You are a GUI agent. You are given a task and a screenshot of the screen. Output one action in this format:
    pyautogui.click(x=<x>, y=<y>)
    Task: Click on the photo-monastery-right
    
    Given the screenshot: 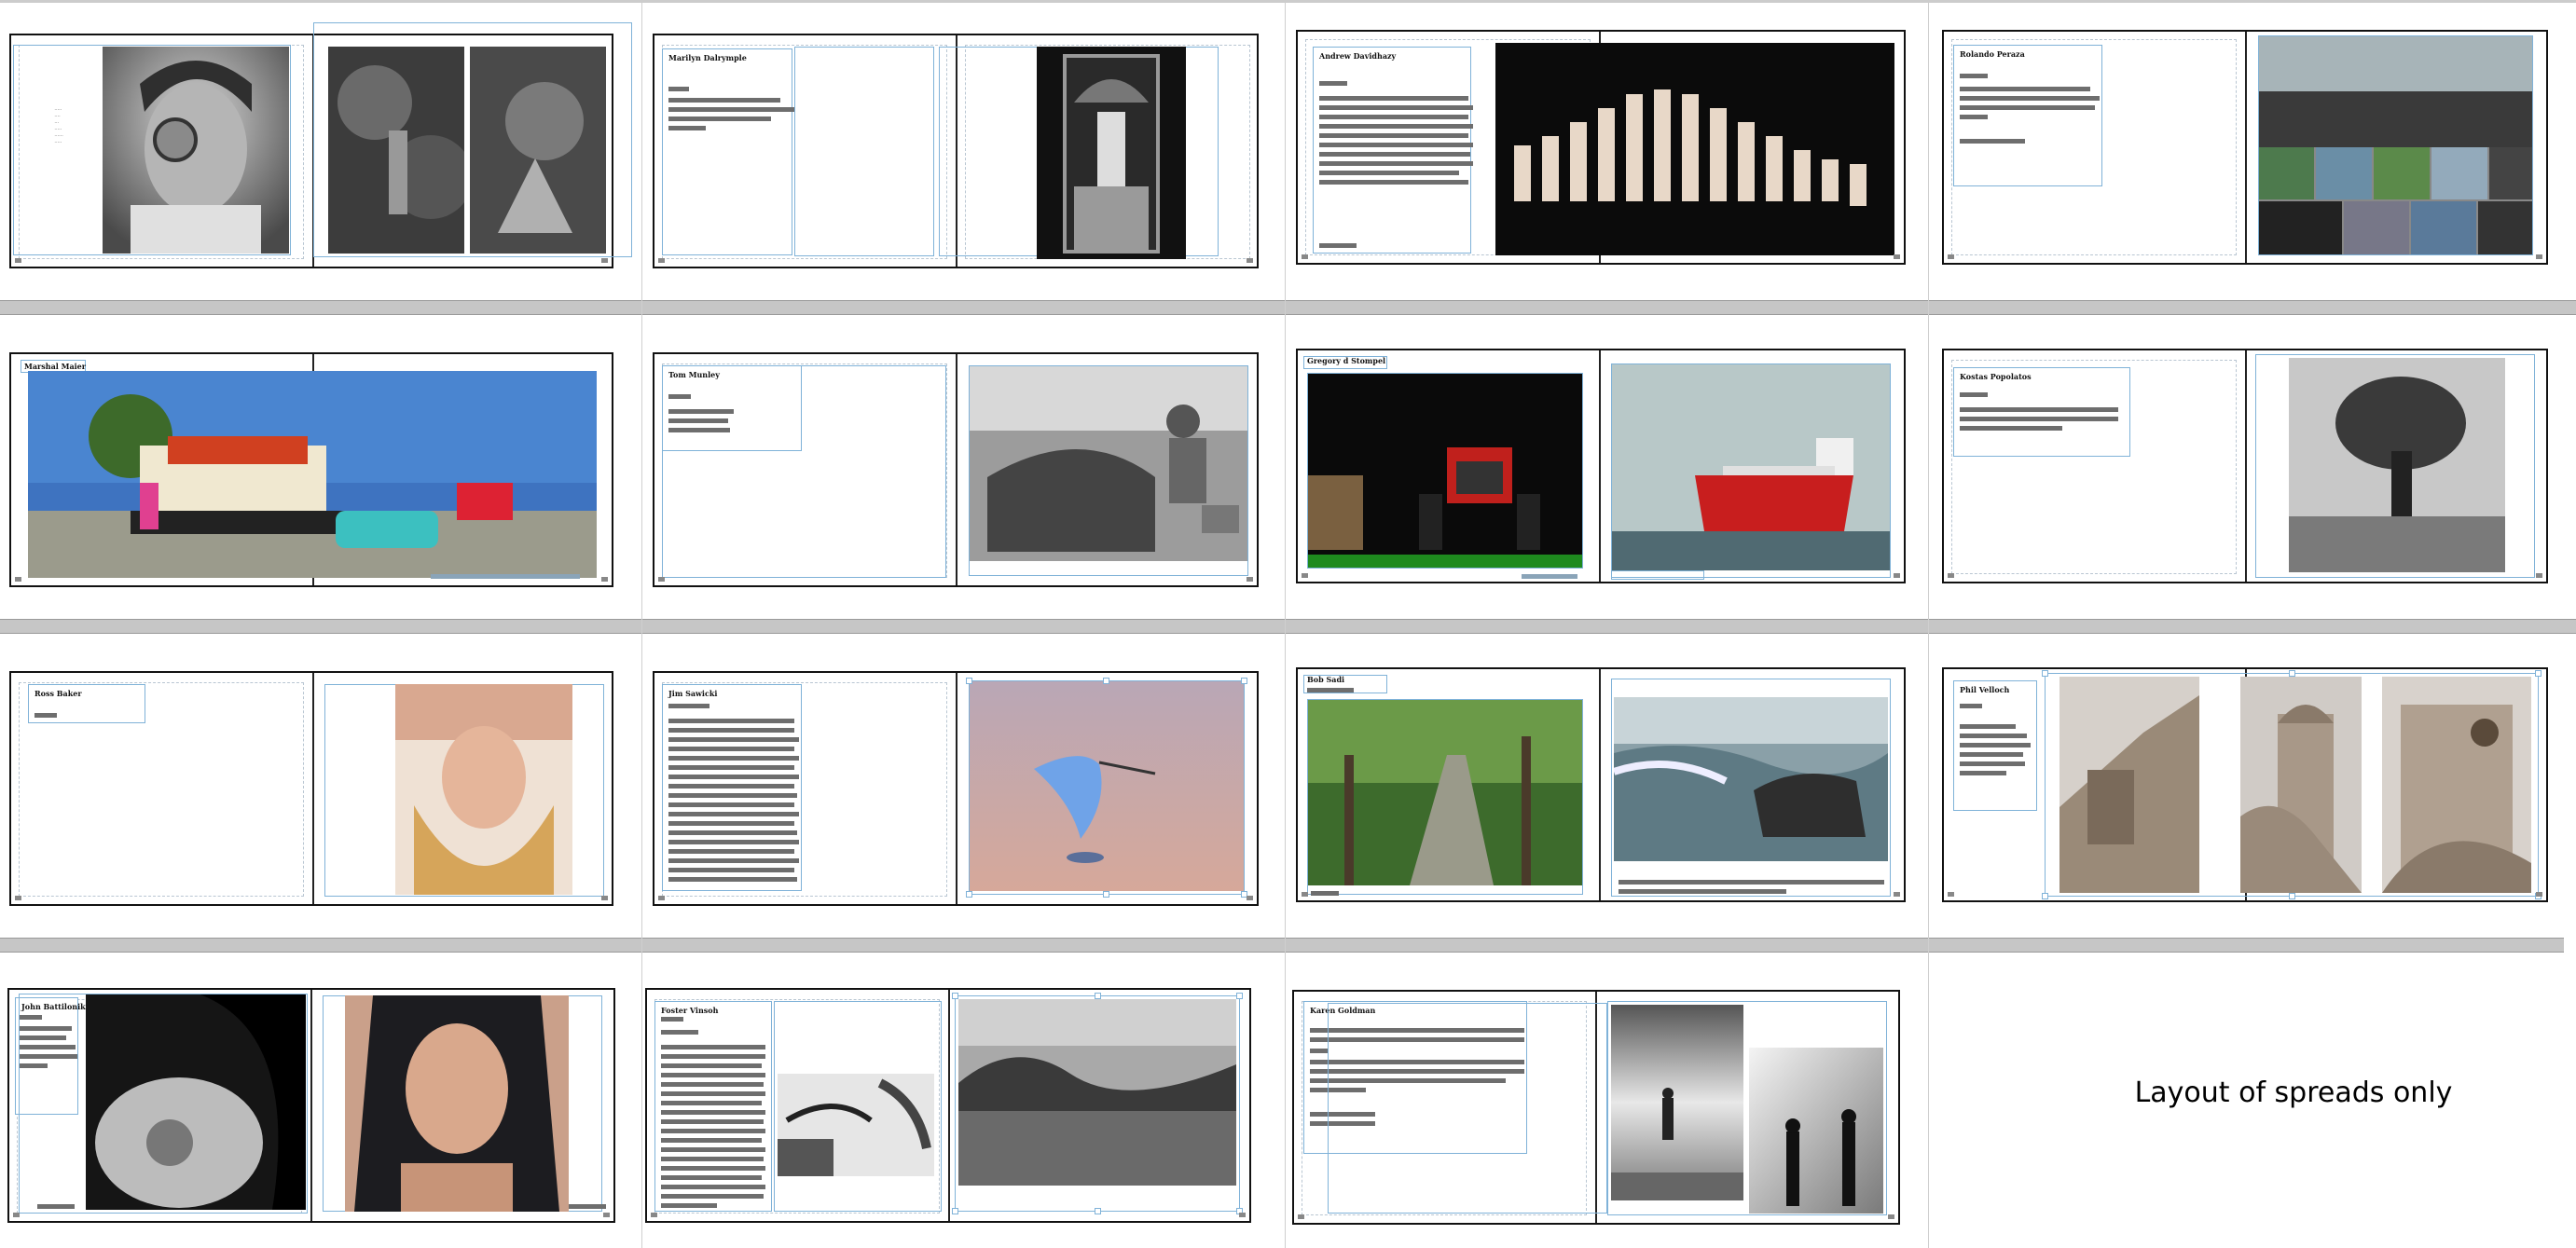 What is the action you would take?
    pyautogui.click(x=2457, y=785)
    